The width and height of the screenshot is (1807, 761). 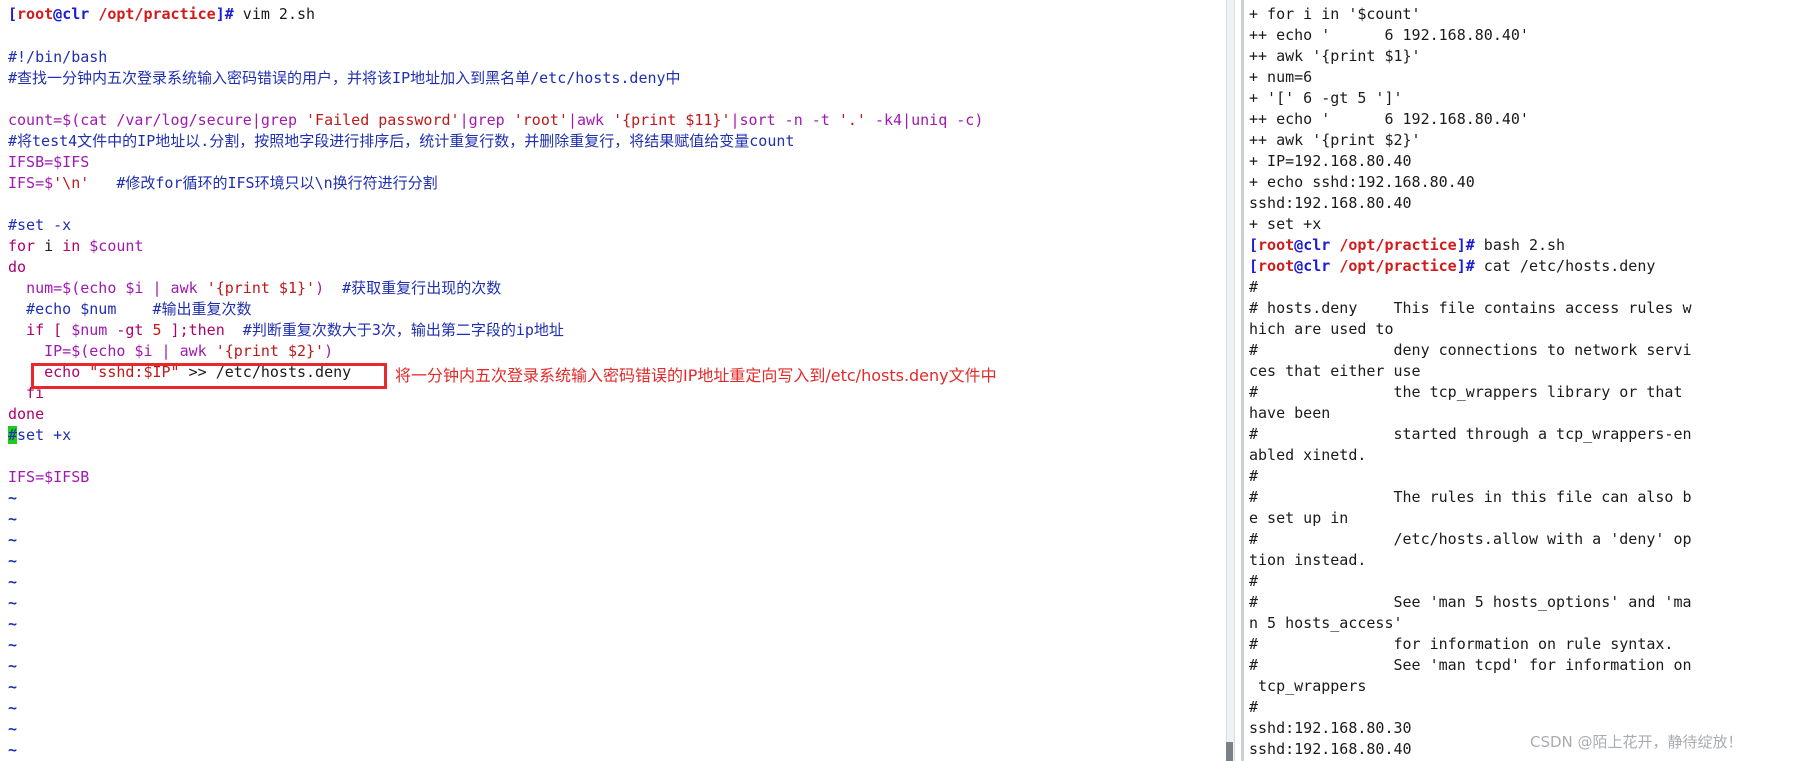 I want to click on count-str-4: '.', so click(x=852, y=120).